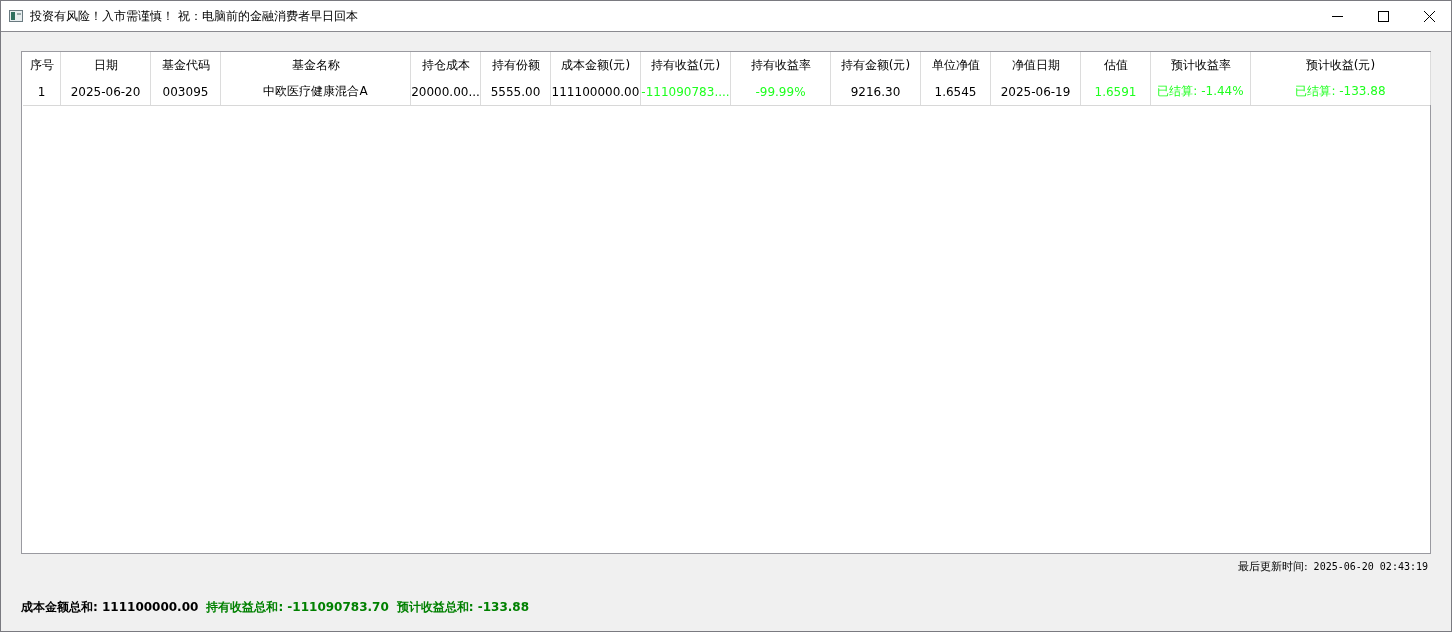 This screenshot has height=632, width=1452. What do you see at coordinates (1340, 65) in the screenshot?
I see `column-header: 预计收益(元)` at bounding box center [1340, 65].